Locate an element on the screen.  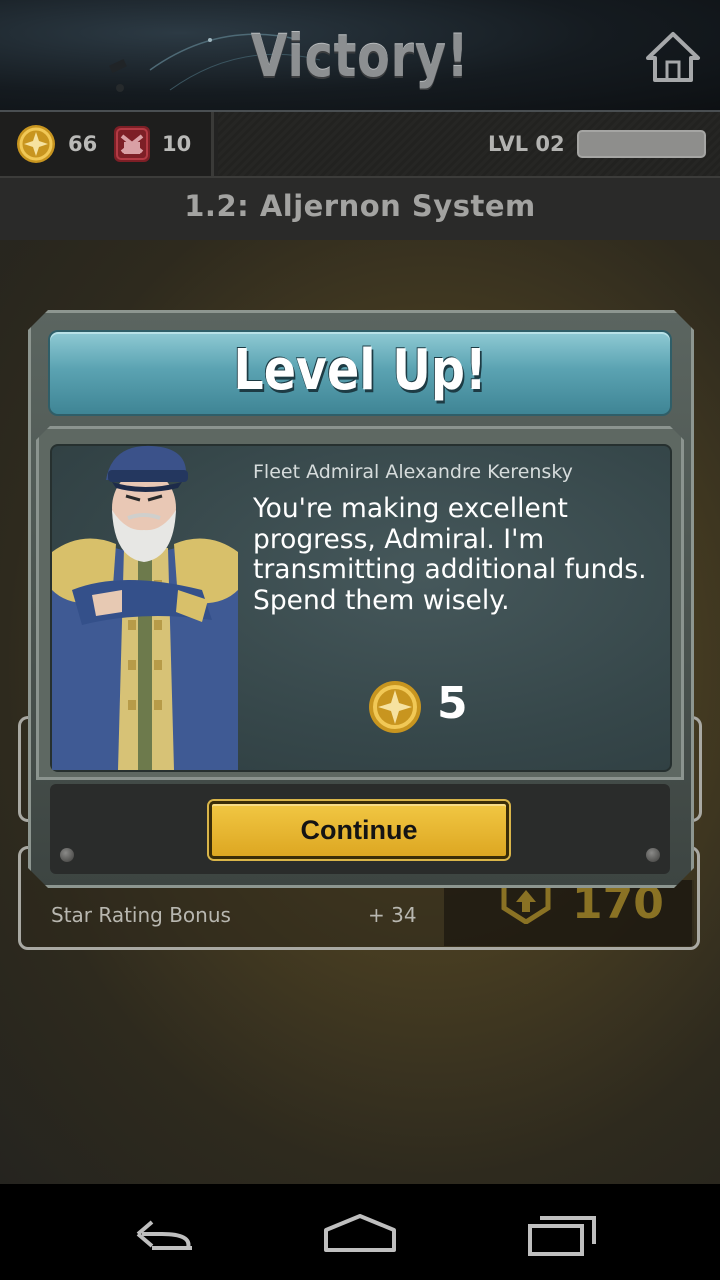
level-label: LVL 02 is located at coordinates (526, 144).